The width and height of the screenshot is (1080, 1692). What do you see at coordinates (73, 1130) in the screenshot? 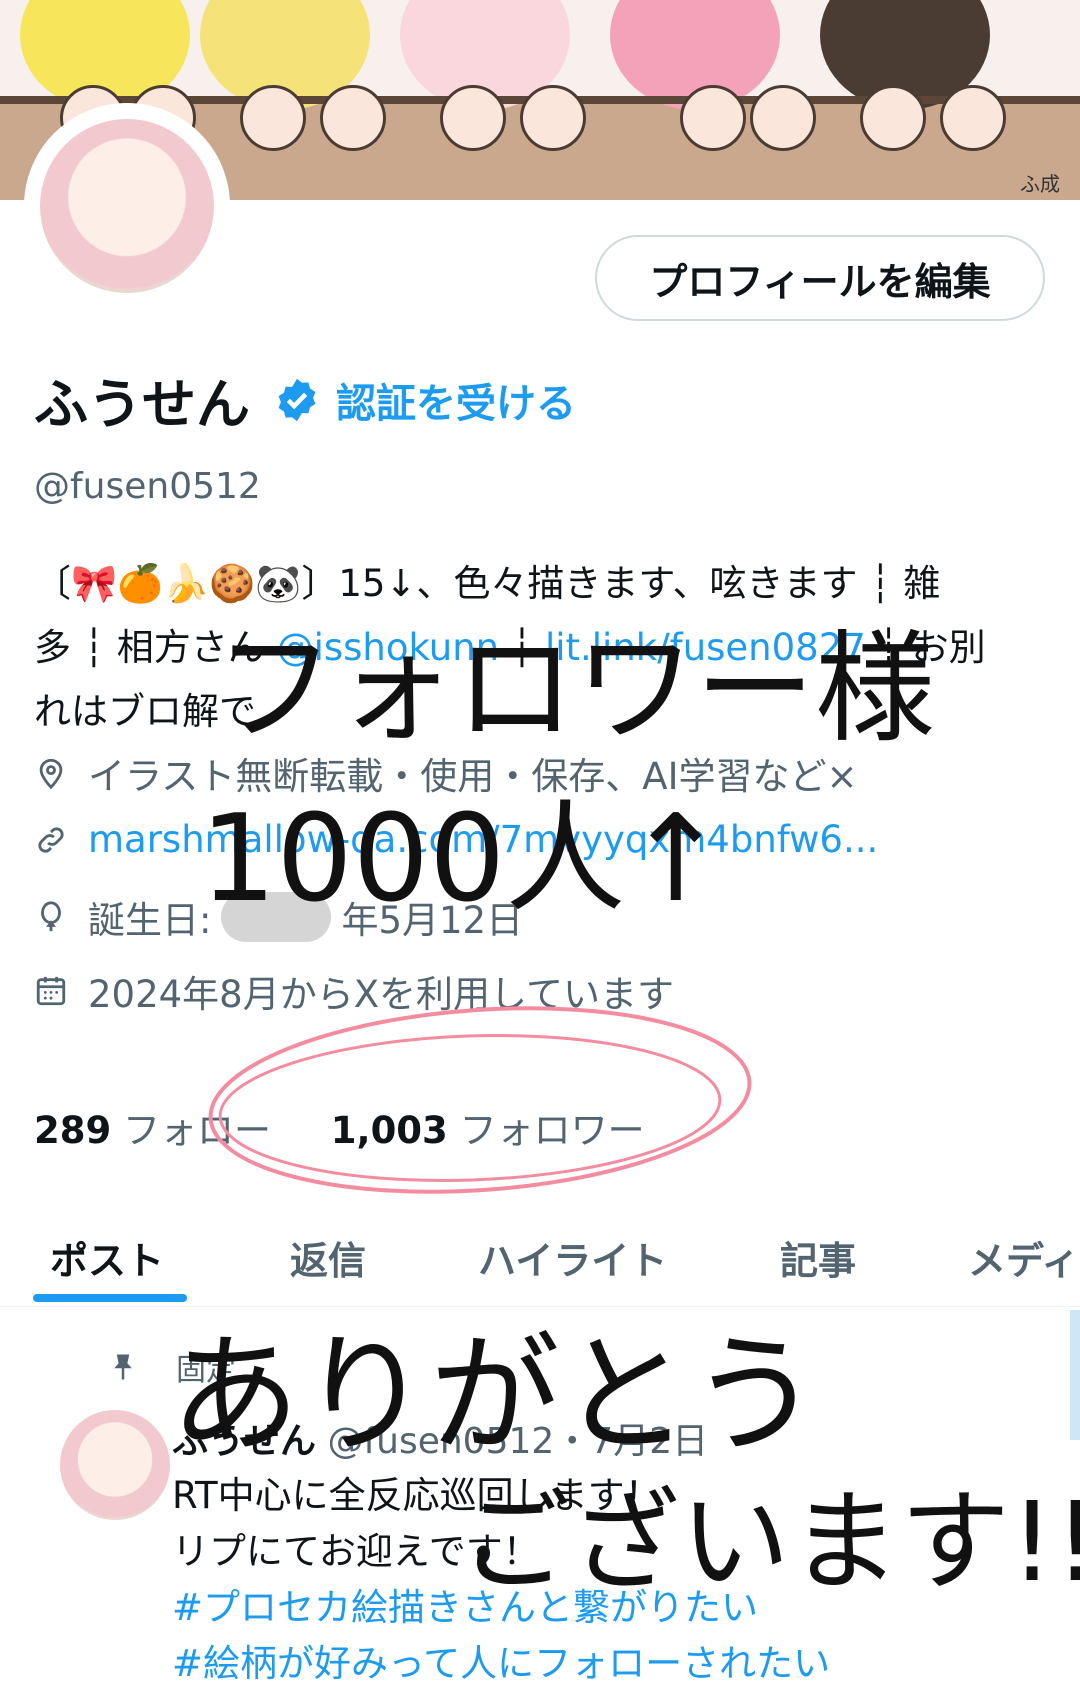
I see `following-count: 289` at bounding box center [73, 1130].